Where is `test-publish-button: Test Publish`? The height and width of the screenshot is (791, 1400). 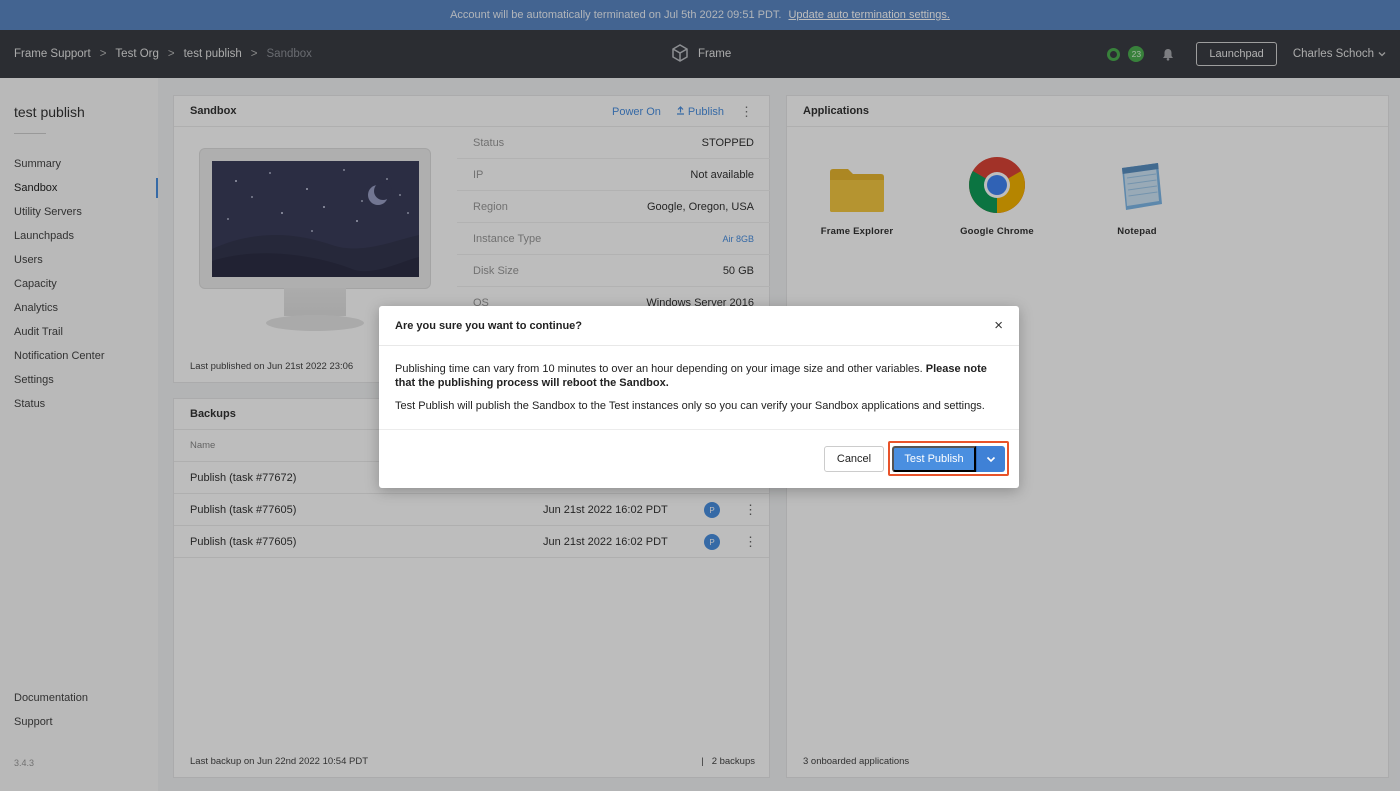 test-publish-button: Test Publish is located at coordinates (934, 459).